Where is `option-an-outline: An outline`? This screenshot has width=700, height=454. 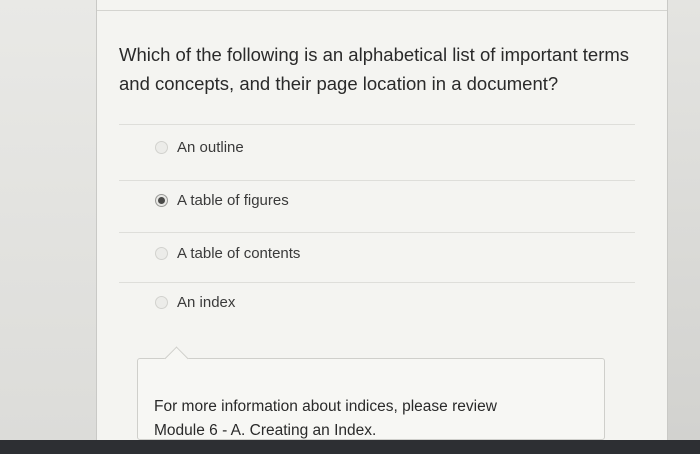
option-an-outline: An outline is located at coordinates (199, 147).